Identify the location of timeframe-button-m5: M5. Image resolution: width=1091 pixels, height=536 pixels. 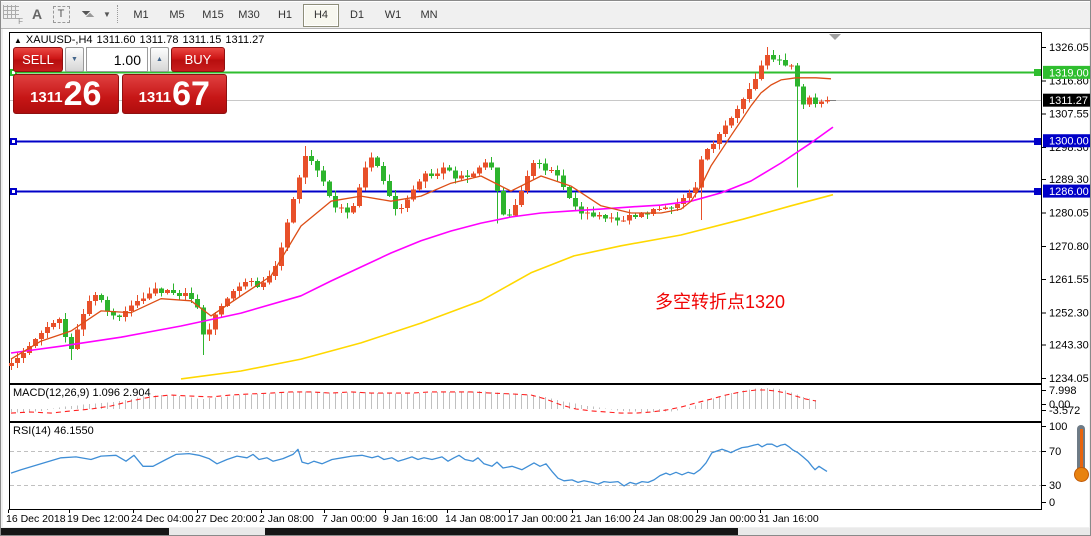
(177, 15).